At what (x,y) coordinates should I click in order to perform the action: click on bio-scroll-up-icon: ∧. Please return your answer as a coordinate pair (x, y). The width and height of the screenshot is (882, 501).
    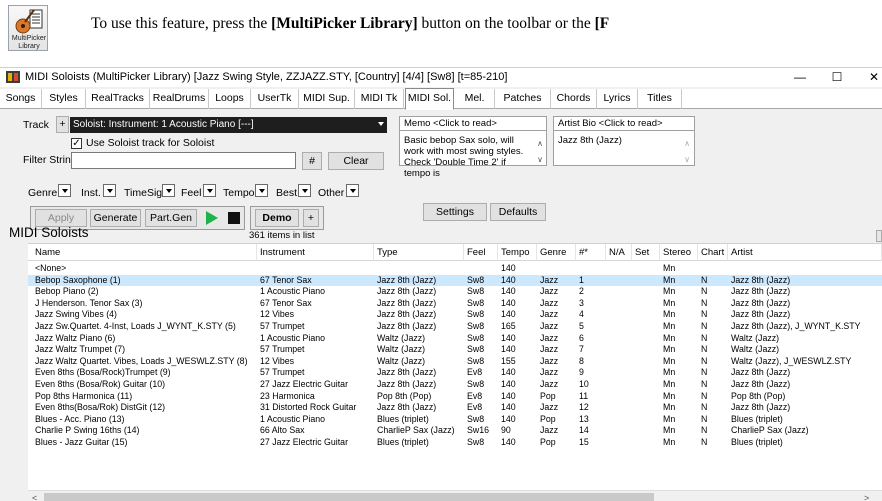
    Looking at the image, I should click on (687, 143).